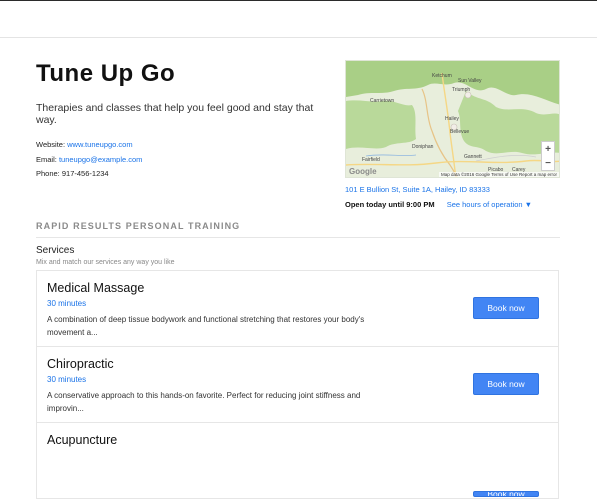  Describe the element at coordinates (99, 144) in the screenshot. I see `website-link: www.tuneupgo.com` at that location.